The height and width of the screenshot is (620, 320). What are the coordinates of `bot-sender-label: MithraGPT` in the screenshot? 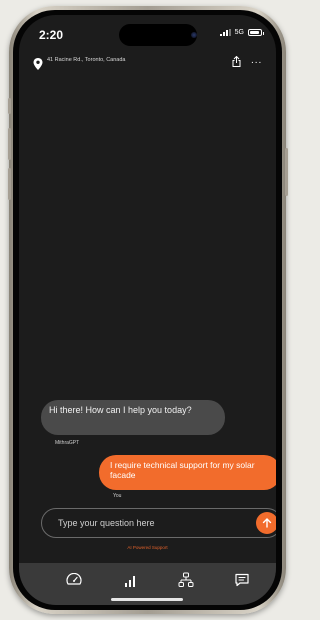 It's located at (67, 443).